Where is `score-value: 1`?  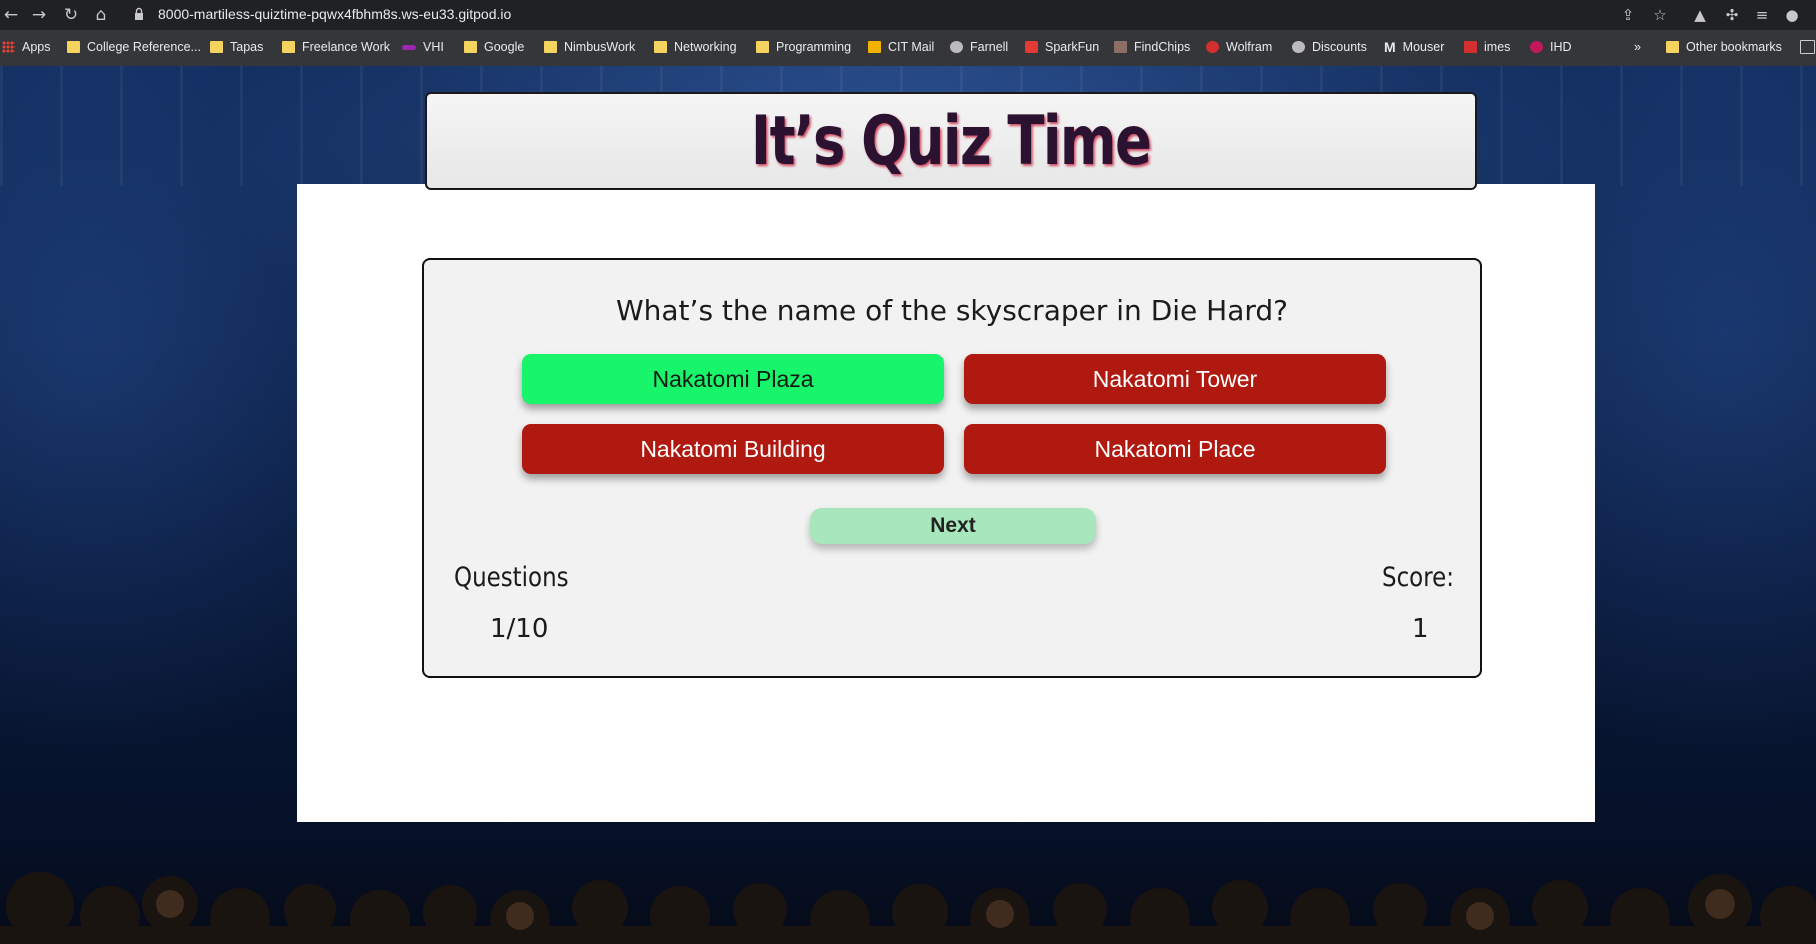 score-value: 1 is located at coordinates (1420, 629).